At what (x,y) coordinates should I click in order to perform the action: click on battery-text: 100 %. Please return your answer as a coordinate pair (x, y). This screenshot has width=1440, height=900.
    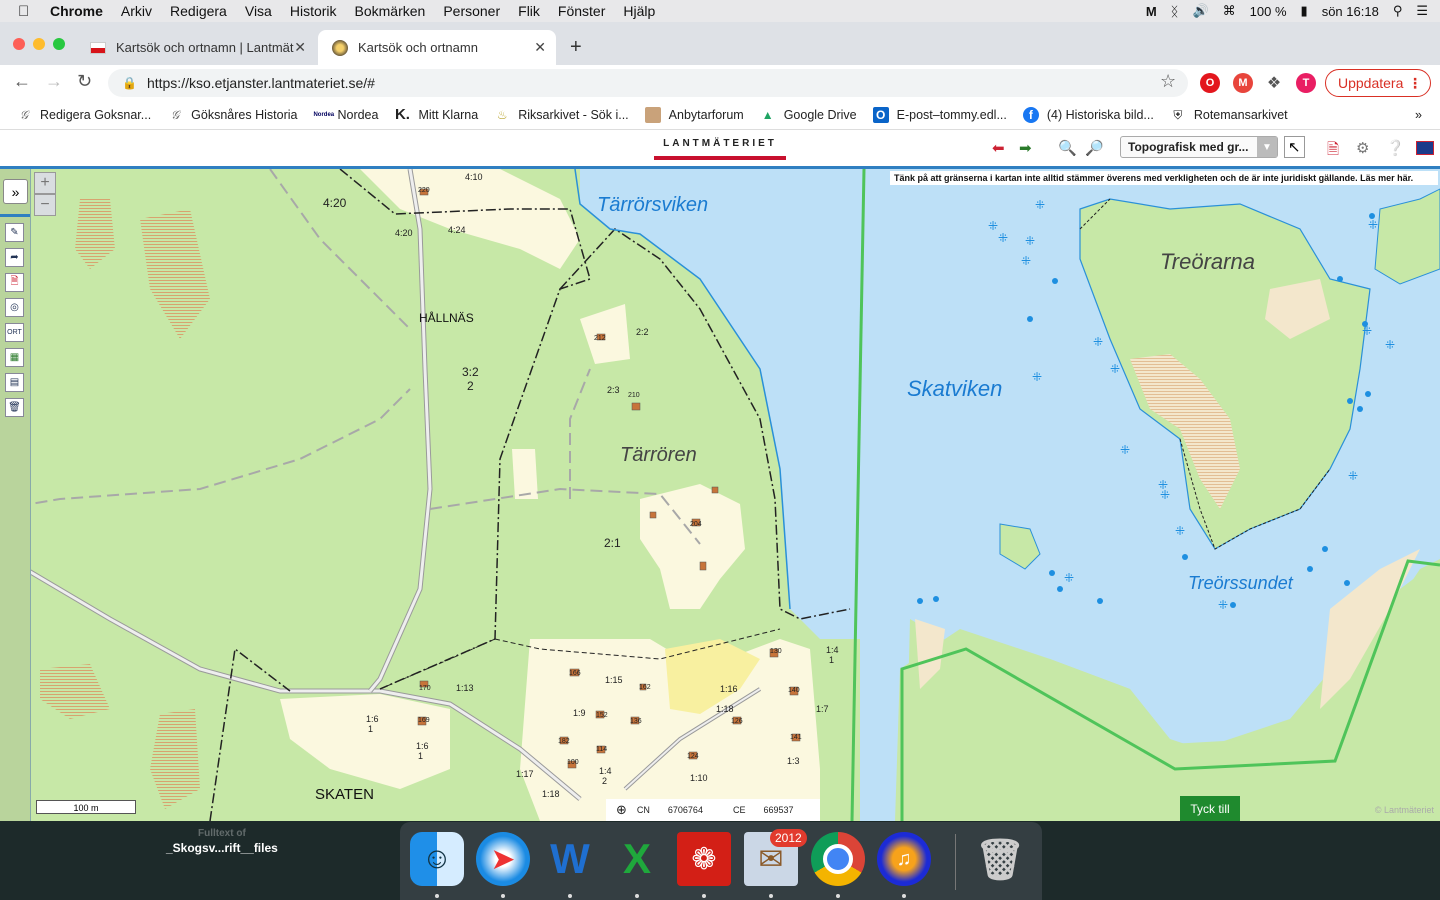
    Looking at the image, I should click on (1268, 11).